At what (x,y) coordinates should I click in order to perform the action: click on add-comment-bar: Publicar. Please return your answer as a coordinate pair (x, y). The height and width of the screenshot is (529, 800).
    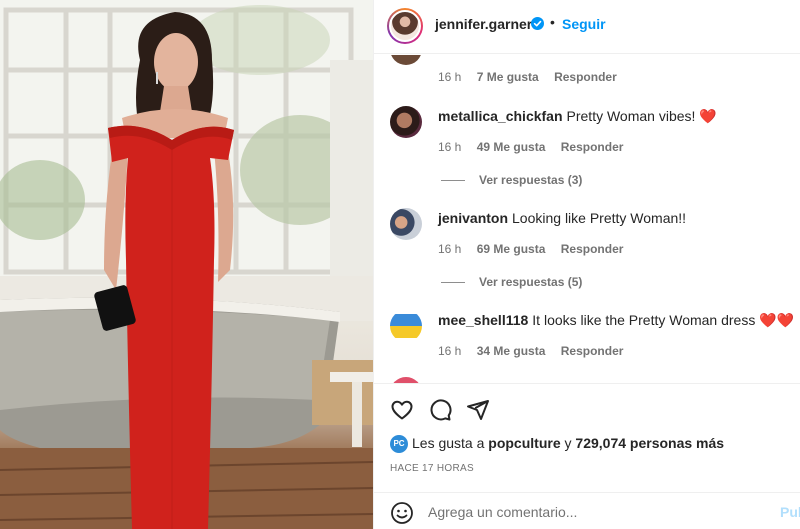
    Looking at the image, I should click on (587, 510).